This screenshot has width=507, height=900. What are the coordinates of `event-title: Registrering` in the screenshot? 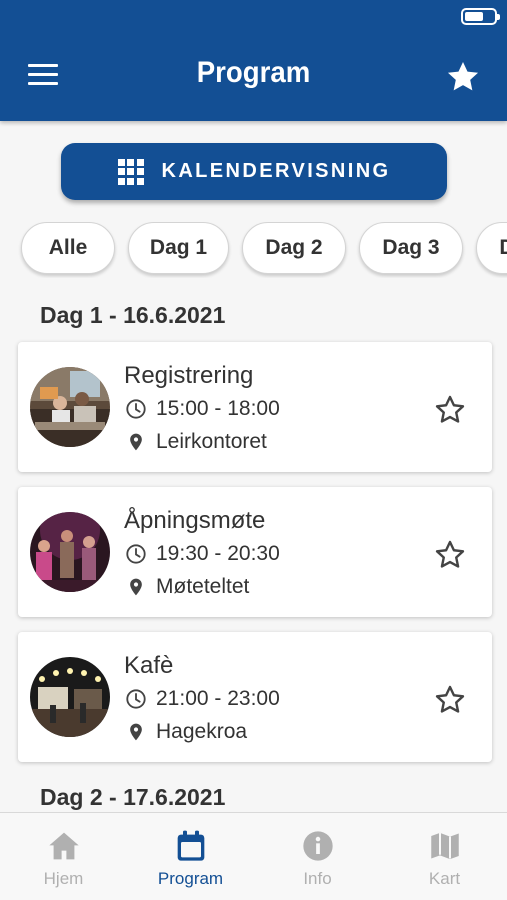 It's located at (189, 375).